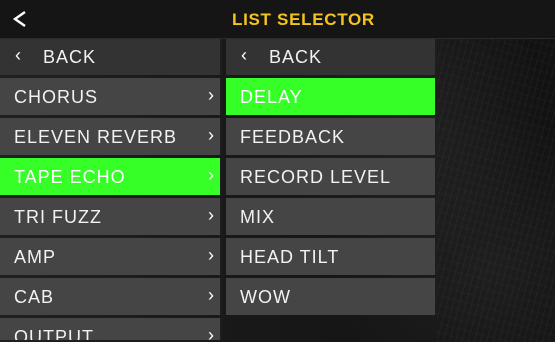 The height and width of the screenshot is (342, 555). What do you see at coordinates (265, 297) in the screenshot?
I see `list-item-label: WOW` at bounding box center [265, 297].